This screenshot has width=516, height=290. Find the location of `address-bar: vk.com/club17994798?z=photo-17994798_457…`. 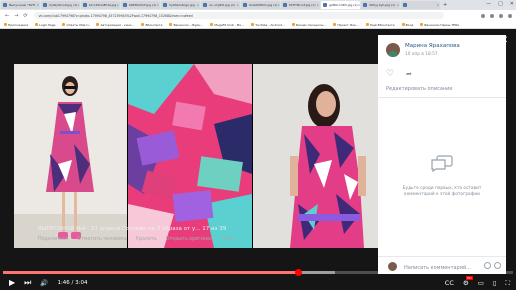

address-bar: vk.com/club17994798?z=photo-17994798_457… is located at coordinates (238, 15).